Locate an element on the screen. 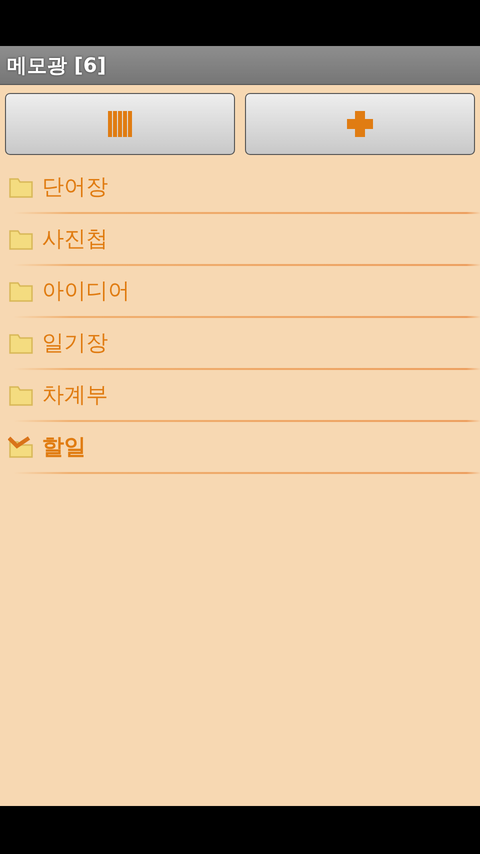 This screenshot has height=854, width=480. folder-name: 아이디어 is located at coordinates (86, 292).